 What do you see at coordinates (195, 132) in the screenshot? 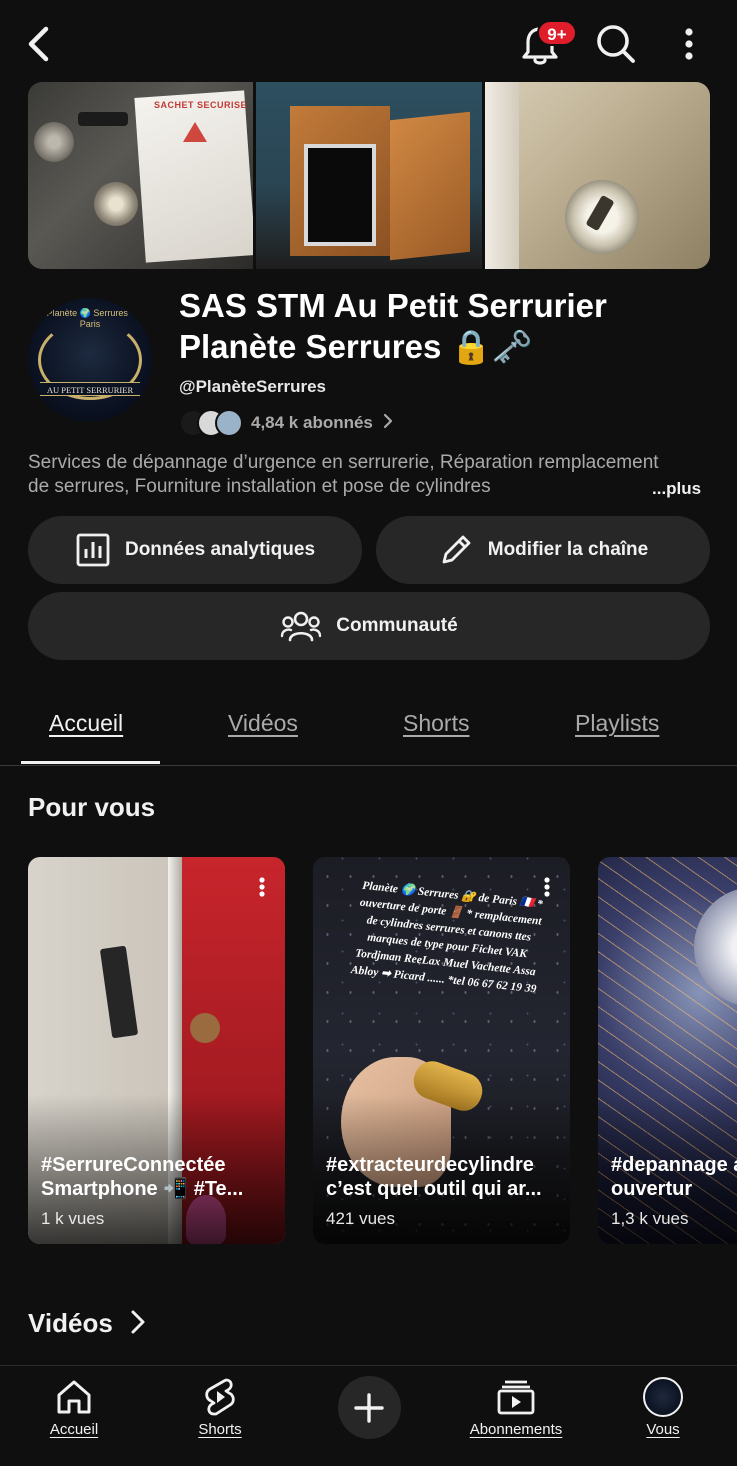
I see `warning-triangle-icon` at bounding box center [195, 132].